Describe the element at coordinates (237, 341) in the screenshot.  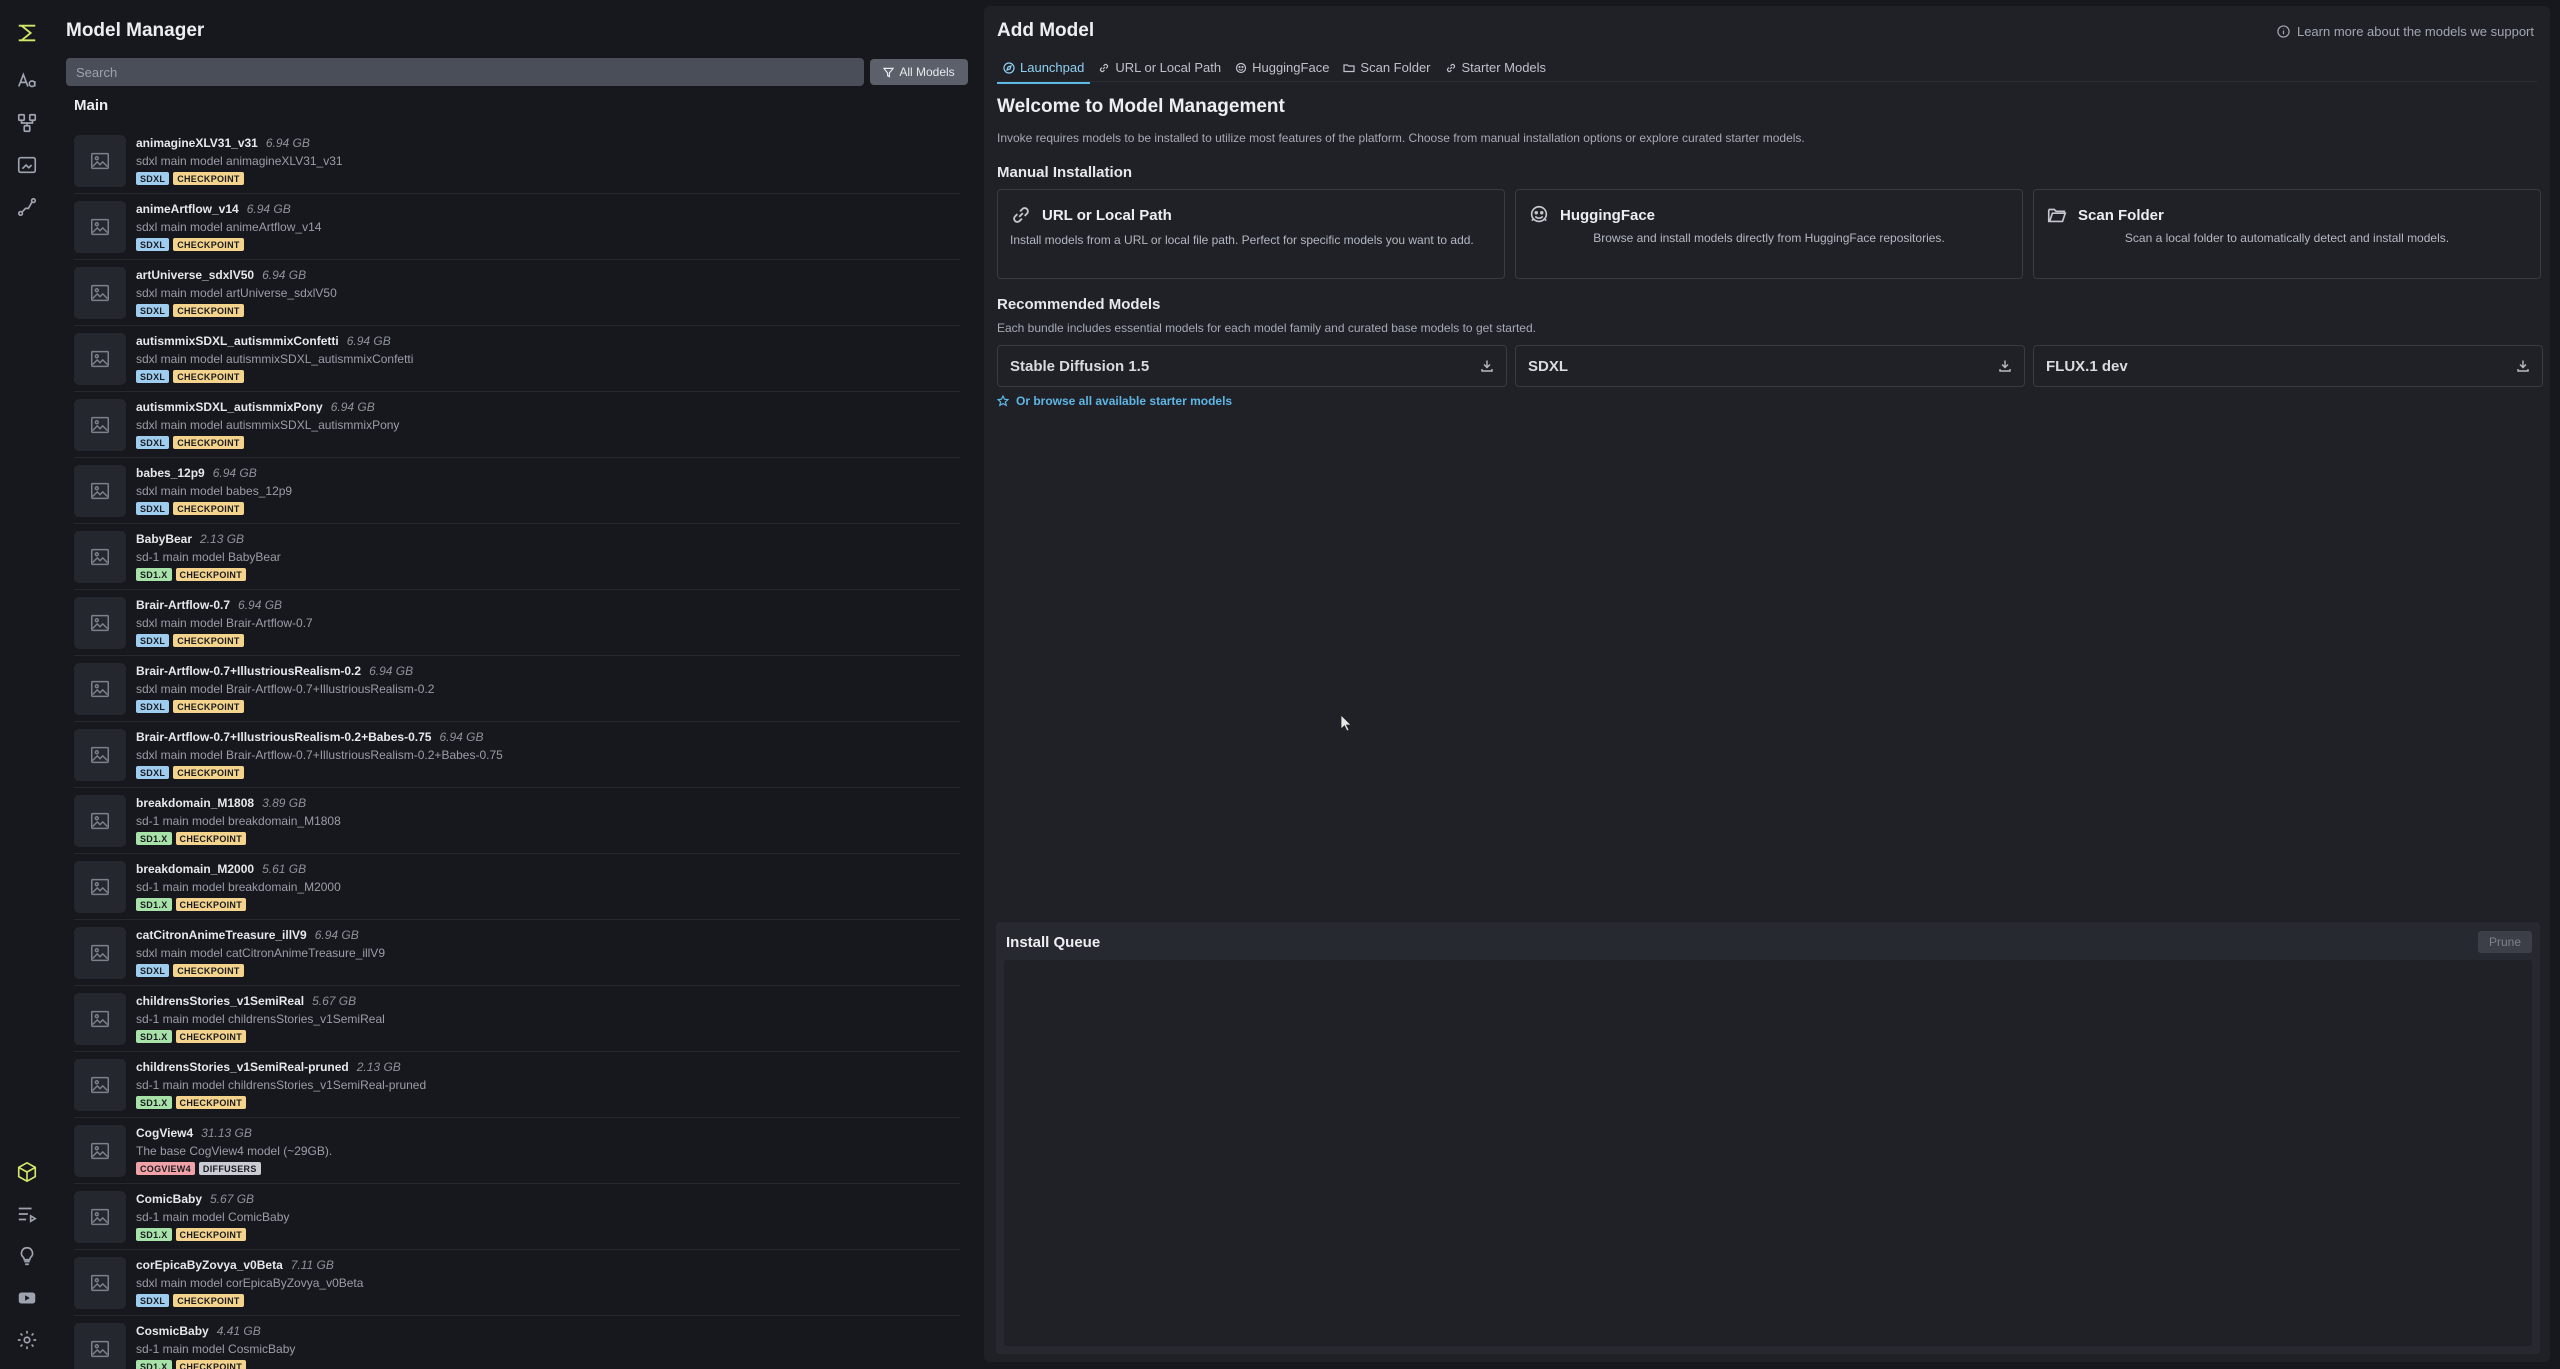
I see `model-name: autismmixSDXL_autismmixConfetti` at that location.